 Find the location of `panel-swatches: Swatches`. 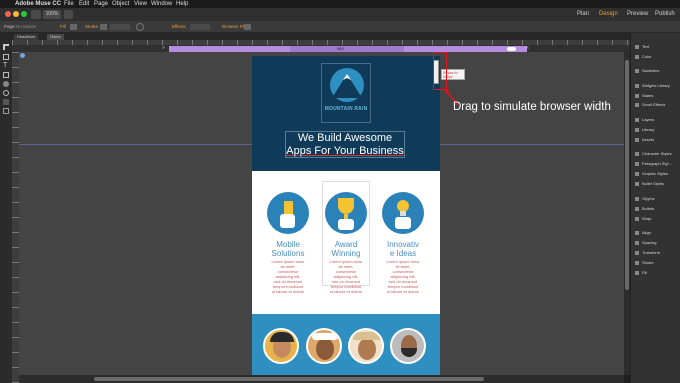

panel-swatches: Swatches is located at coordinates (647, 70).